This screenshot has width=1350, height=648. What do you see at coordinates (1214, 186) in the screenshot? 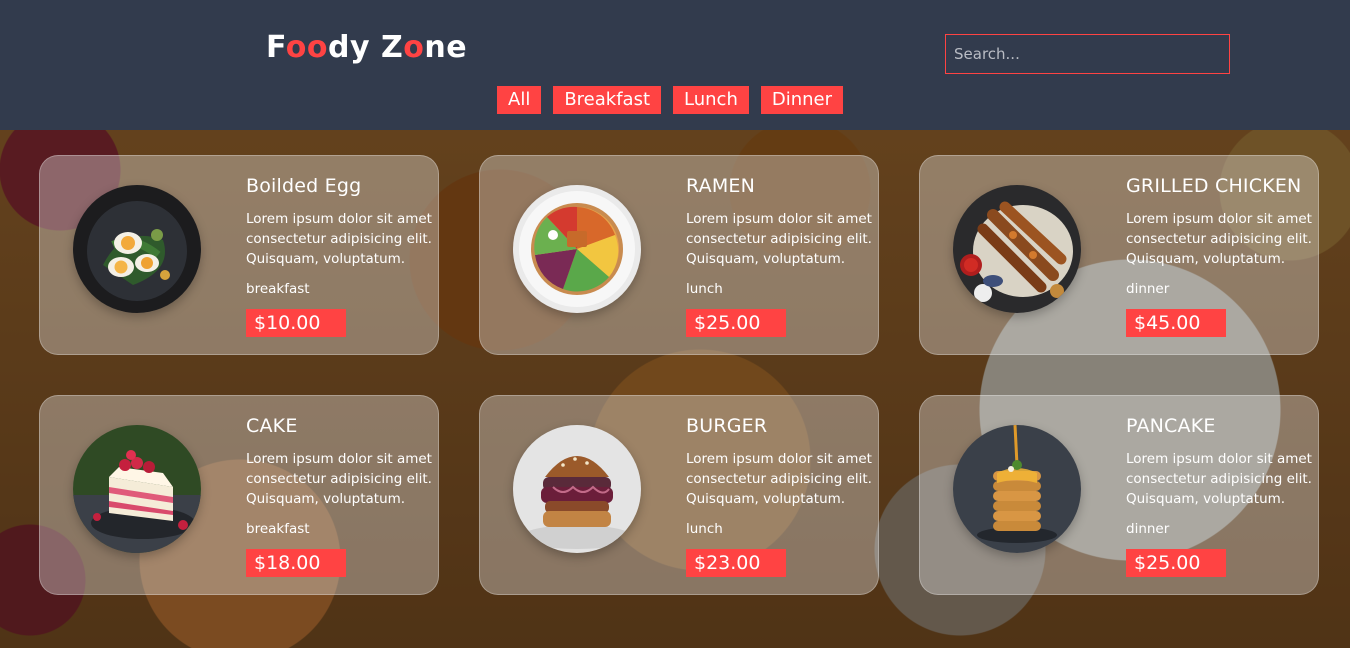
I see `food-title: GRILLED CHICKEN` at bounding box center [1214, 186].